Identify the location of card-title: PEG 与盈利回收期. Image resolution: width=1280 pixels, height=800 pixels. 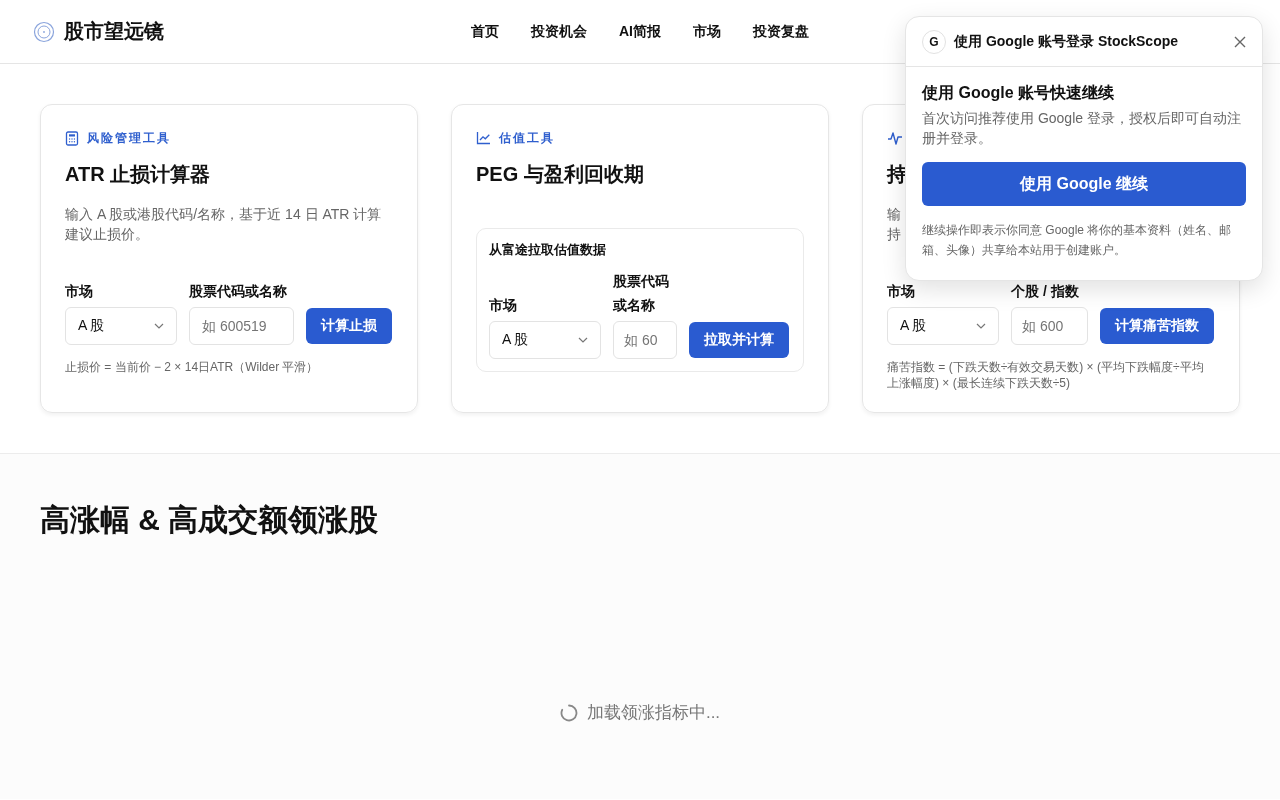
(560, 174).